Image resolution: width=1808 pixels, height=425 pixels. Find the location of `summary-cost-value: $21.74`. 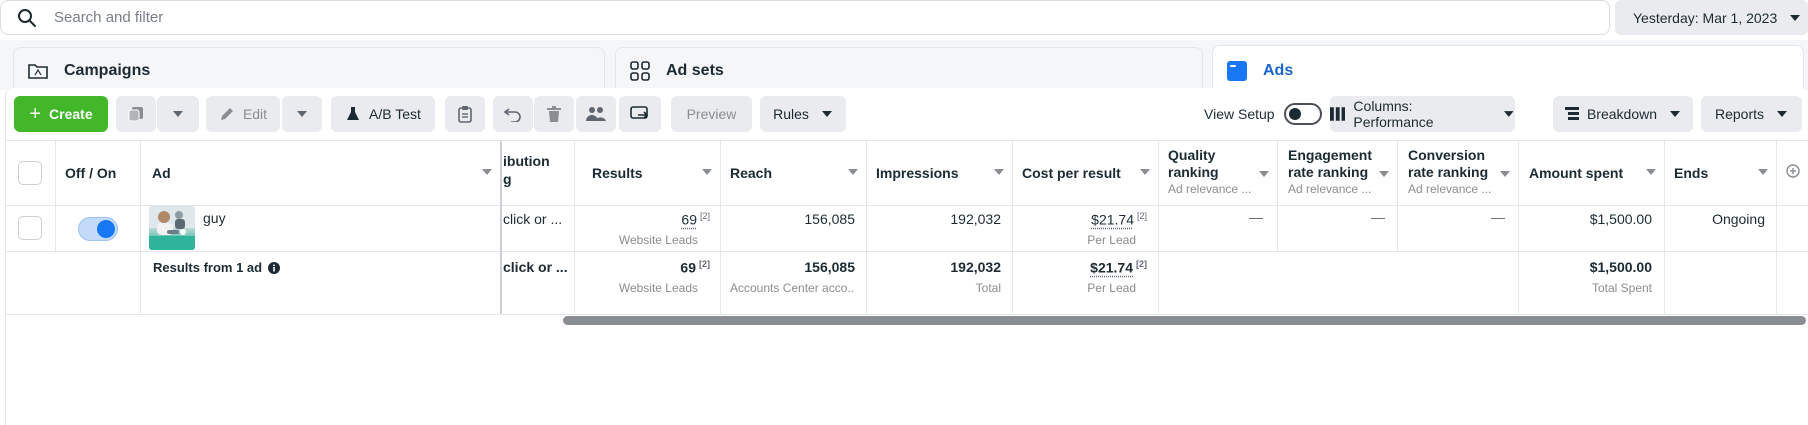

summary-cost-value: $21.74 is located at coordinates (1111, 267).